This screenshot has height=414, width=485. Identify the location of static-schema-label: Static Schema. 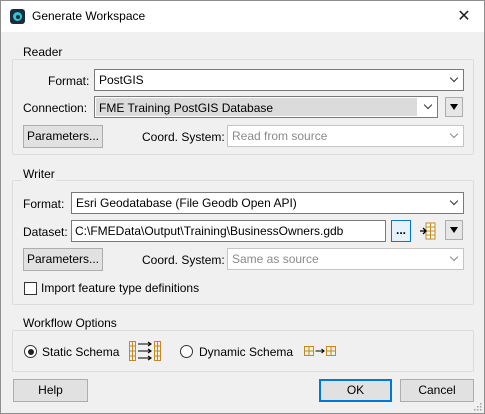
(81, 352).